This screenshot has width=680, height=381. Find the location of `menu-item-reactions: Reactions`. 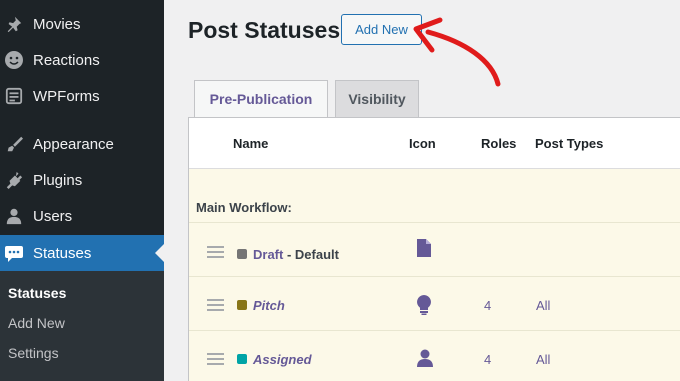

menu-item-reactions: Reactions is located at coordinates (82, 60).